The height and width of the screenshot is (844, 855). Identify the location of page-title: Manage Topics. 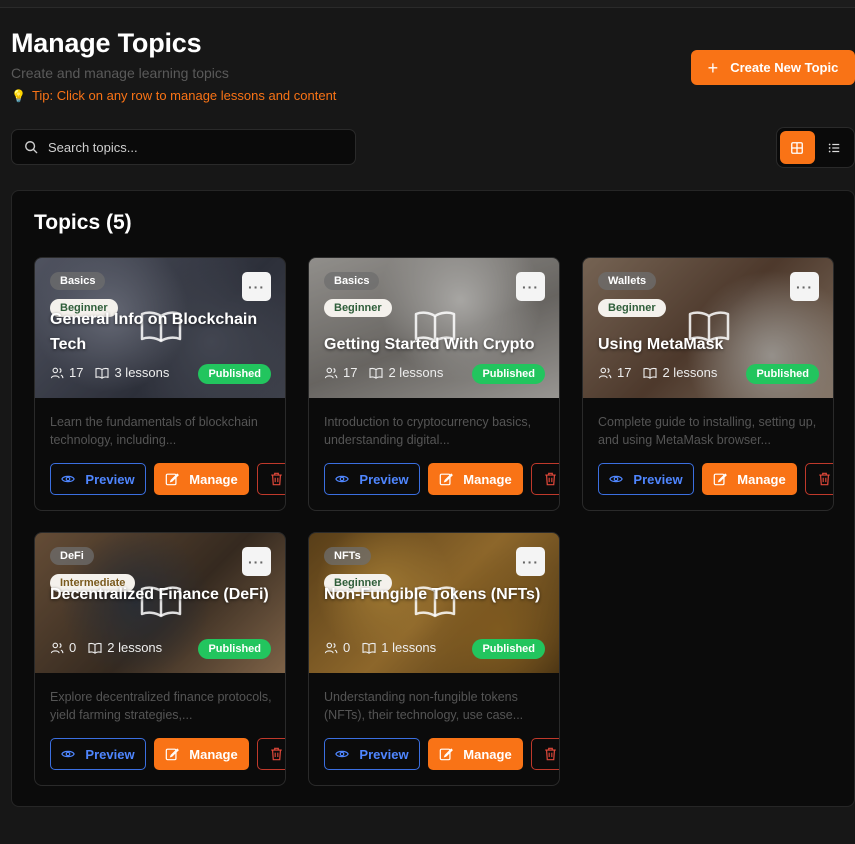
(106, 43).